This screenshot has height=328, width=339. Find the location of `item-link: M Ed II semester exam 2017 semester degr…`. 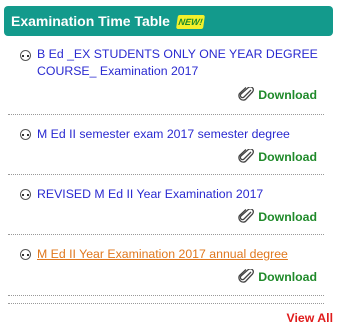

item-link: M Ed II semester exam 2017 semester degr… is located at coordinates (182, 134).